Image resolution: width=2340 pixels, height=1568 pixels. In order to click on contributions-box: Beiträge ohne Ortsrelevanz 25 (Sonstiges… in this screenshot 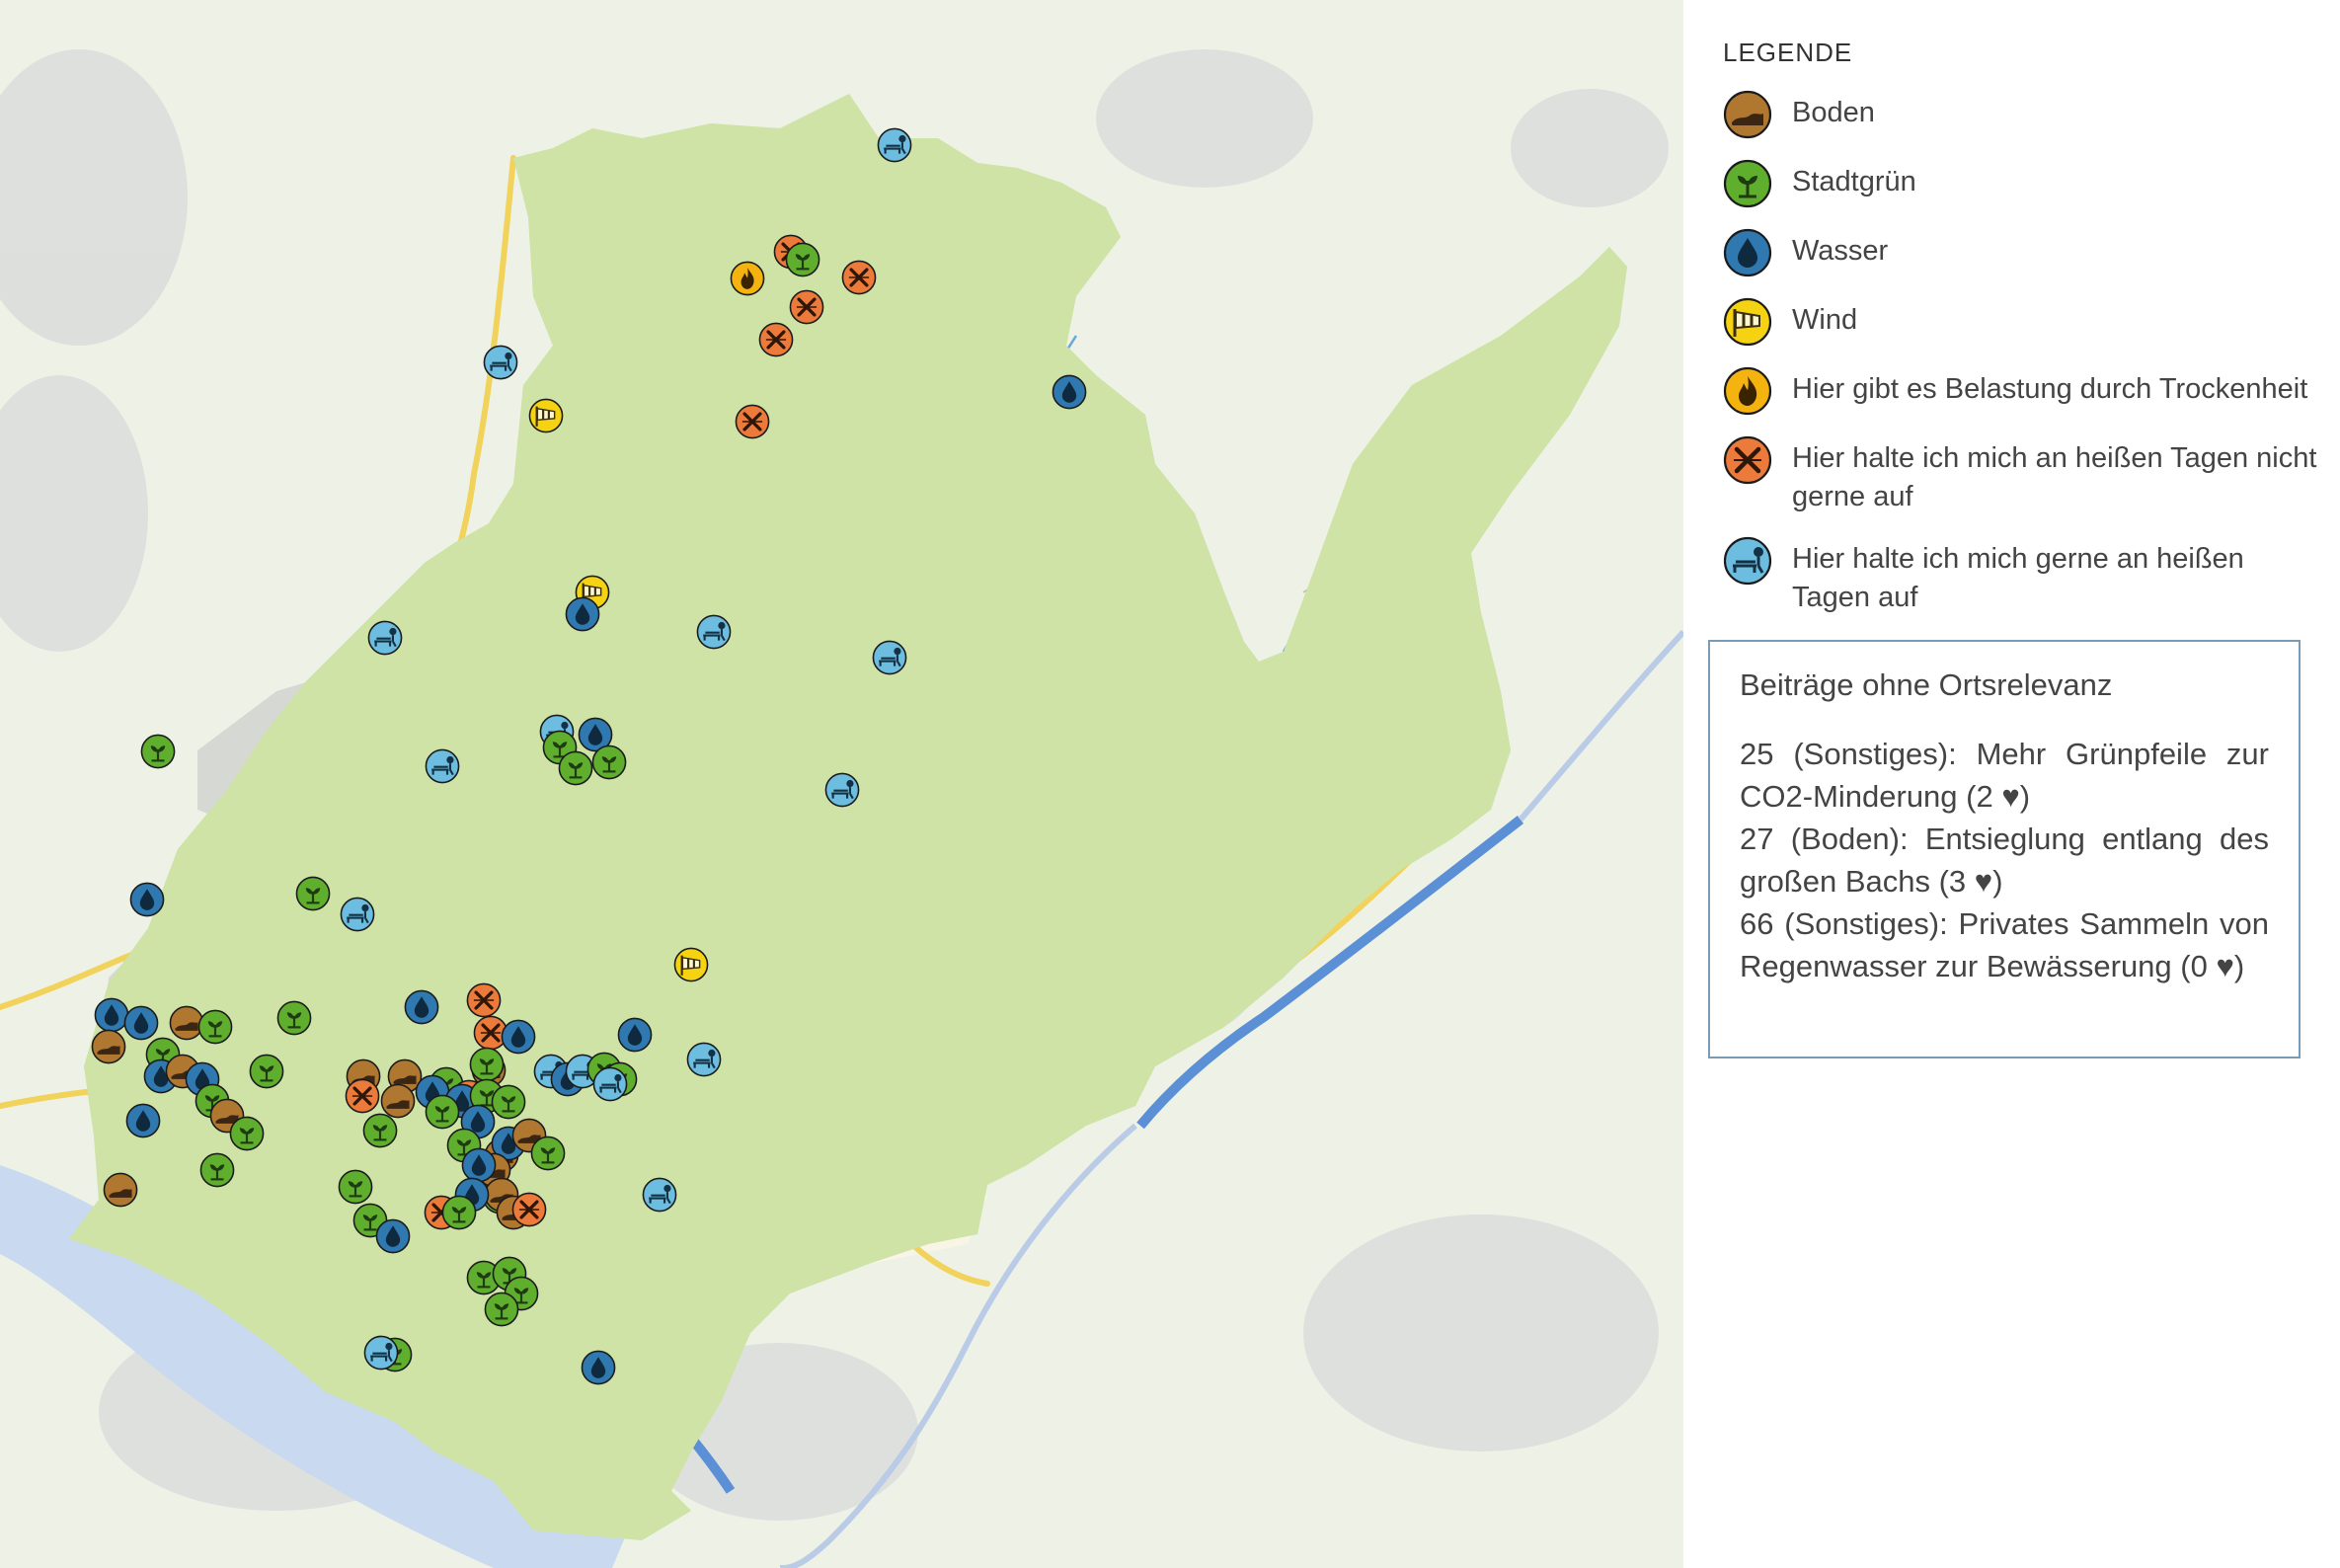, I will do `click(2004, 849)`.